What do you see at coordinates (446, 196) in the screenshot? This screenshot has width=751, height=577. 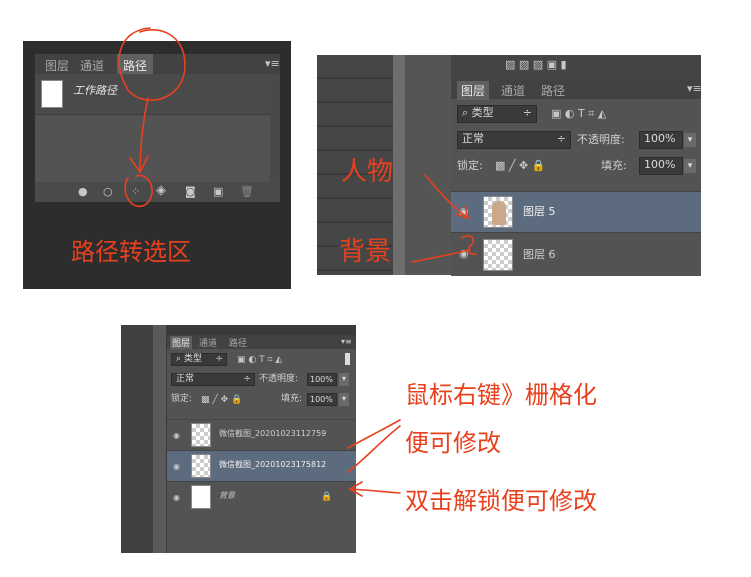 I see `arrow-person` at bounding box center [446, 196].